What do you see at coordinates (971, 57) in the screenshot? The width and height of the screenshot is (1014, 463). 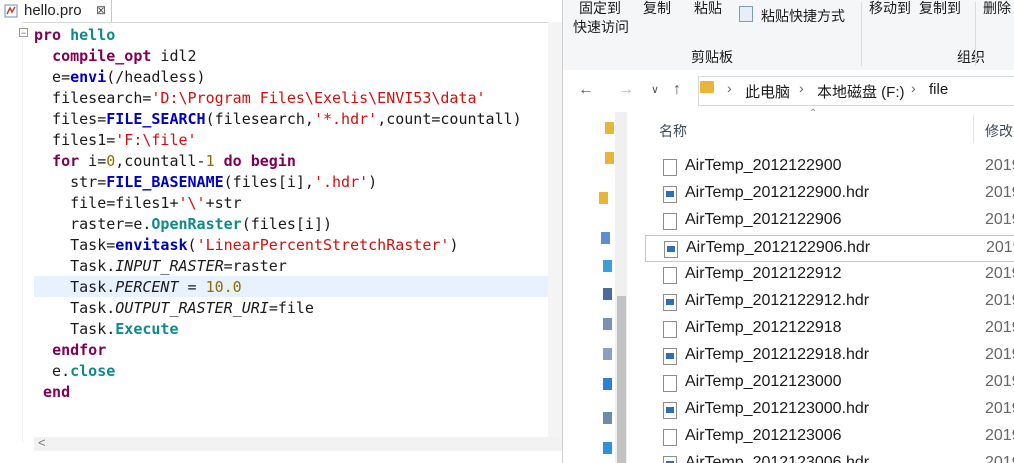 I see `organize-group-label: 组织` at bounding box center [971, 57].